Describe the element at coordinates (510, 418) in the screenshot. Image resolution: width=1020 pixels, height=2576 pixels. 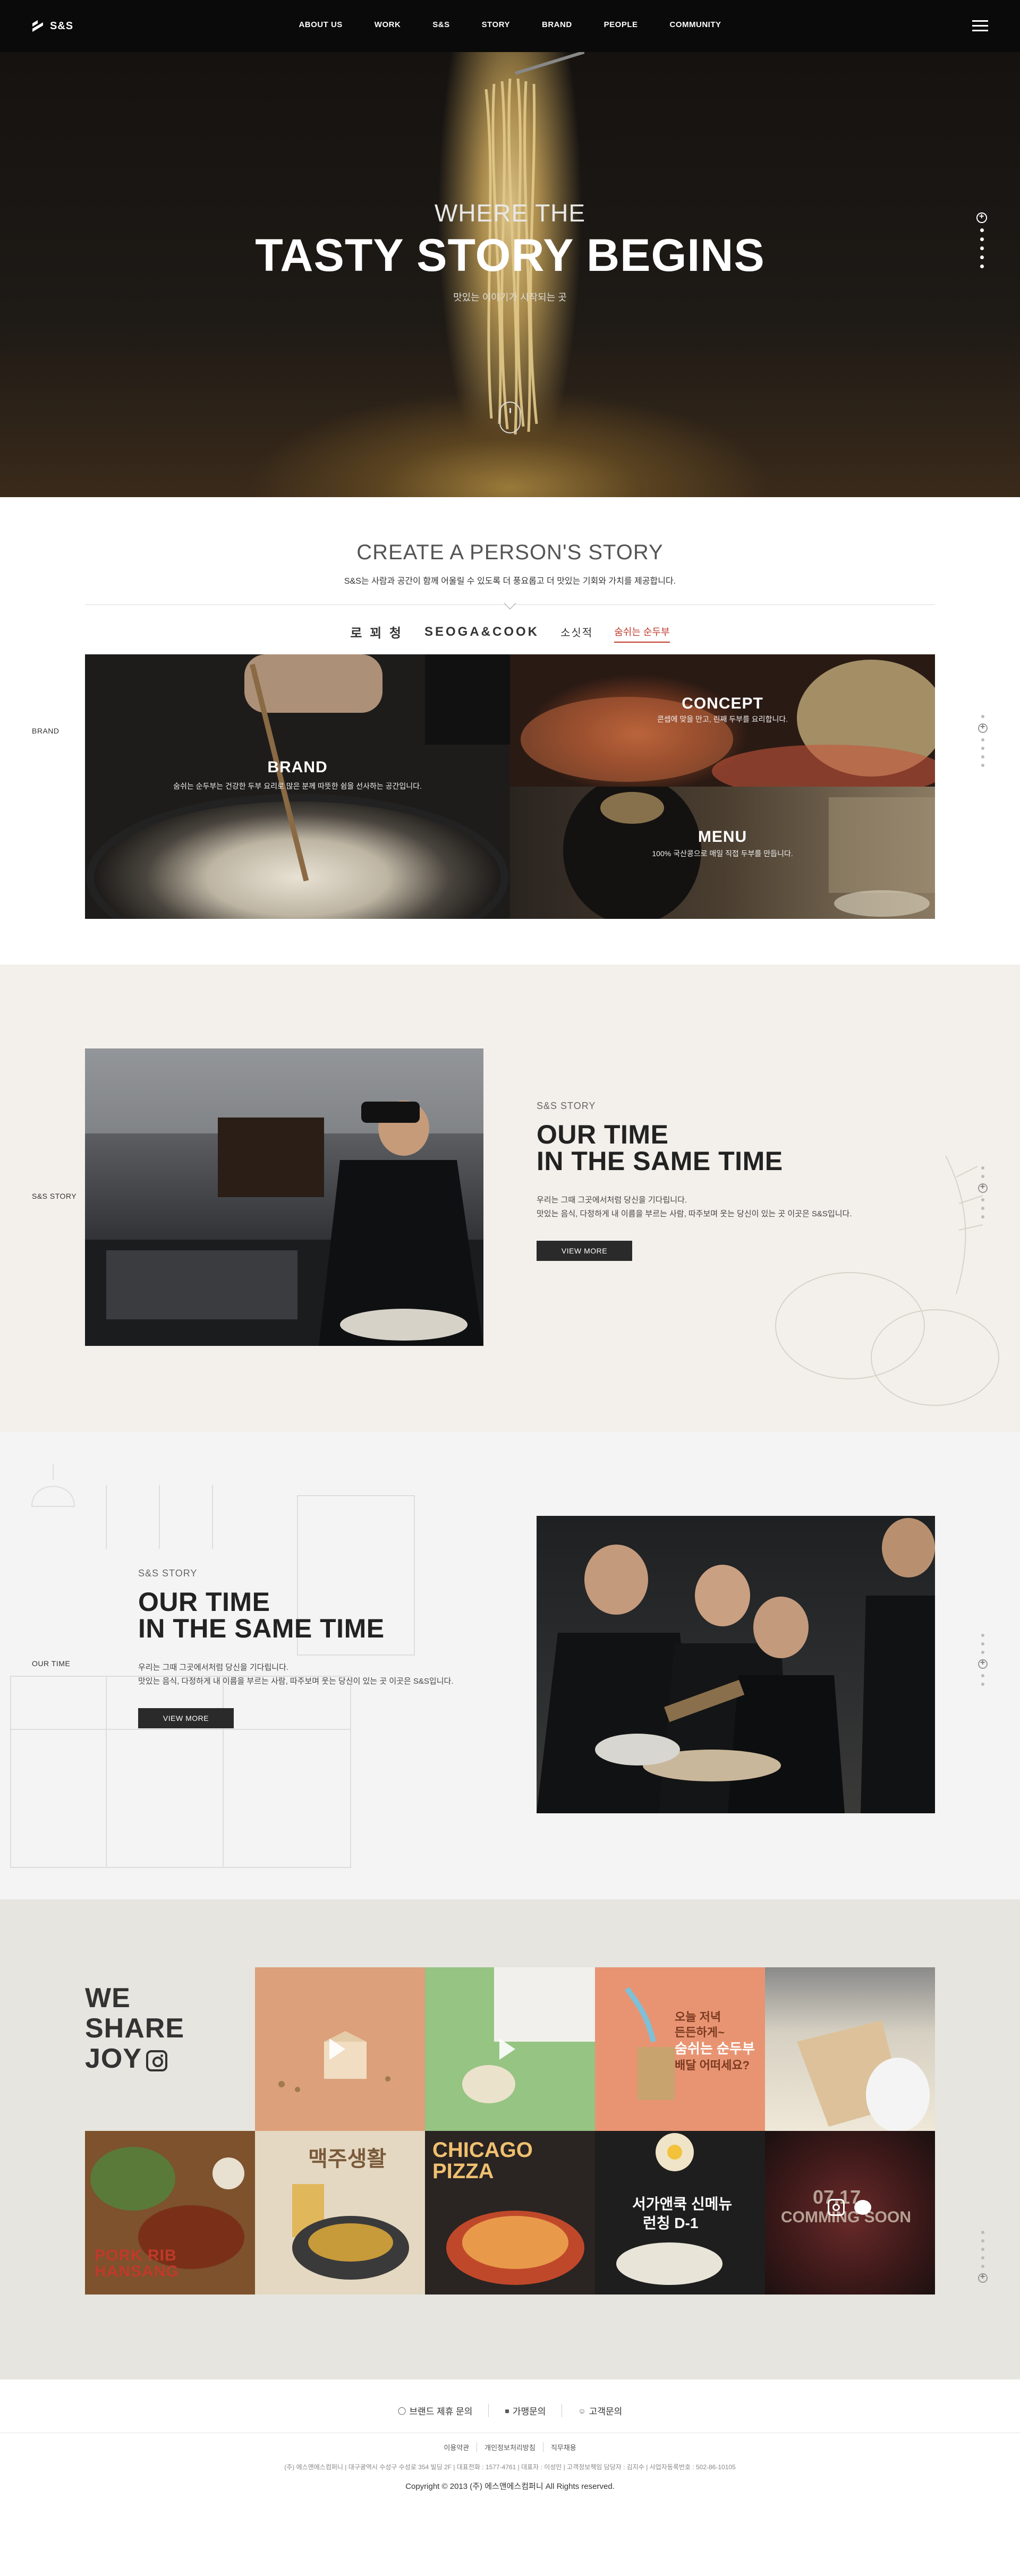
I see `mouse-scroll-icon` at that location.